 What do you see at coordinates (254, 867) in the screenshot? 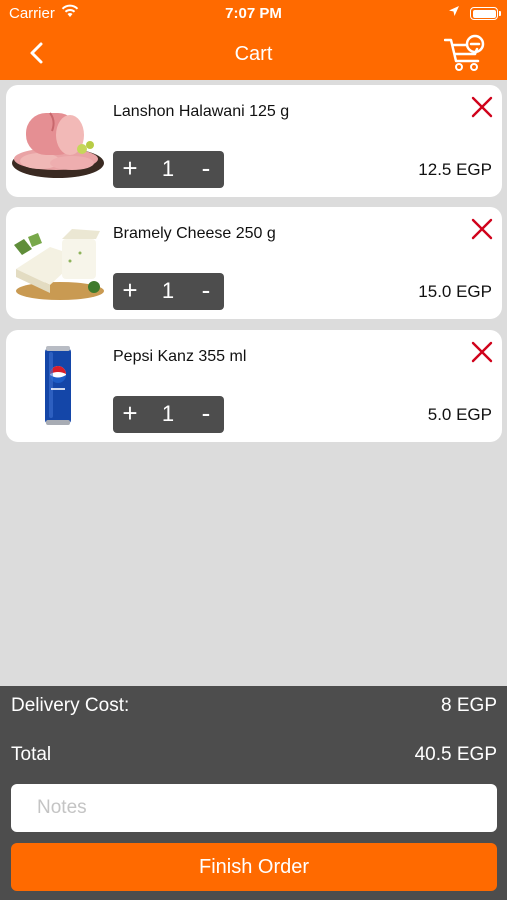
I see `finish-order-button: Finish Order` at bounding box center [254, 867].